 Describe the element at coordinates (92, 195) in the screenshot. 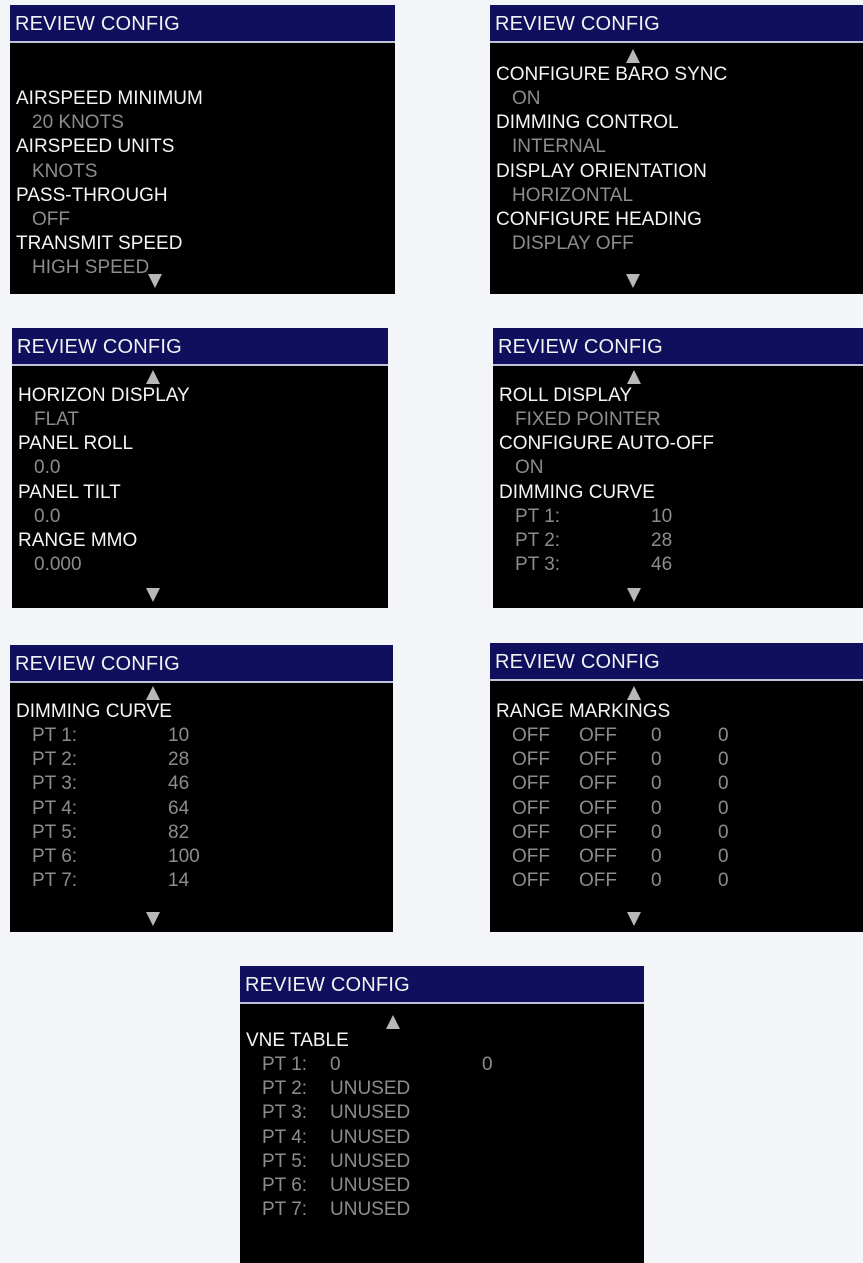

I see `setting-name: PASS-THROUGH` at that location.